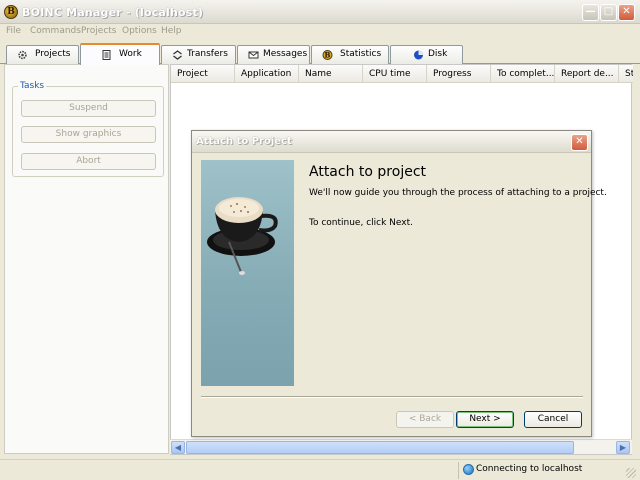 The width and height of the screenshot is (640, 480). What do you see at coordinates (631, 473) in the screenshot?
I see `resize-grip` at bounding box center [631, 473].